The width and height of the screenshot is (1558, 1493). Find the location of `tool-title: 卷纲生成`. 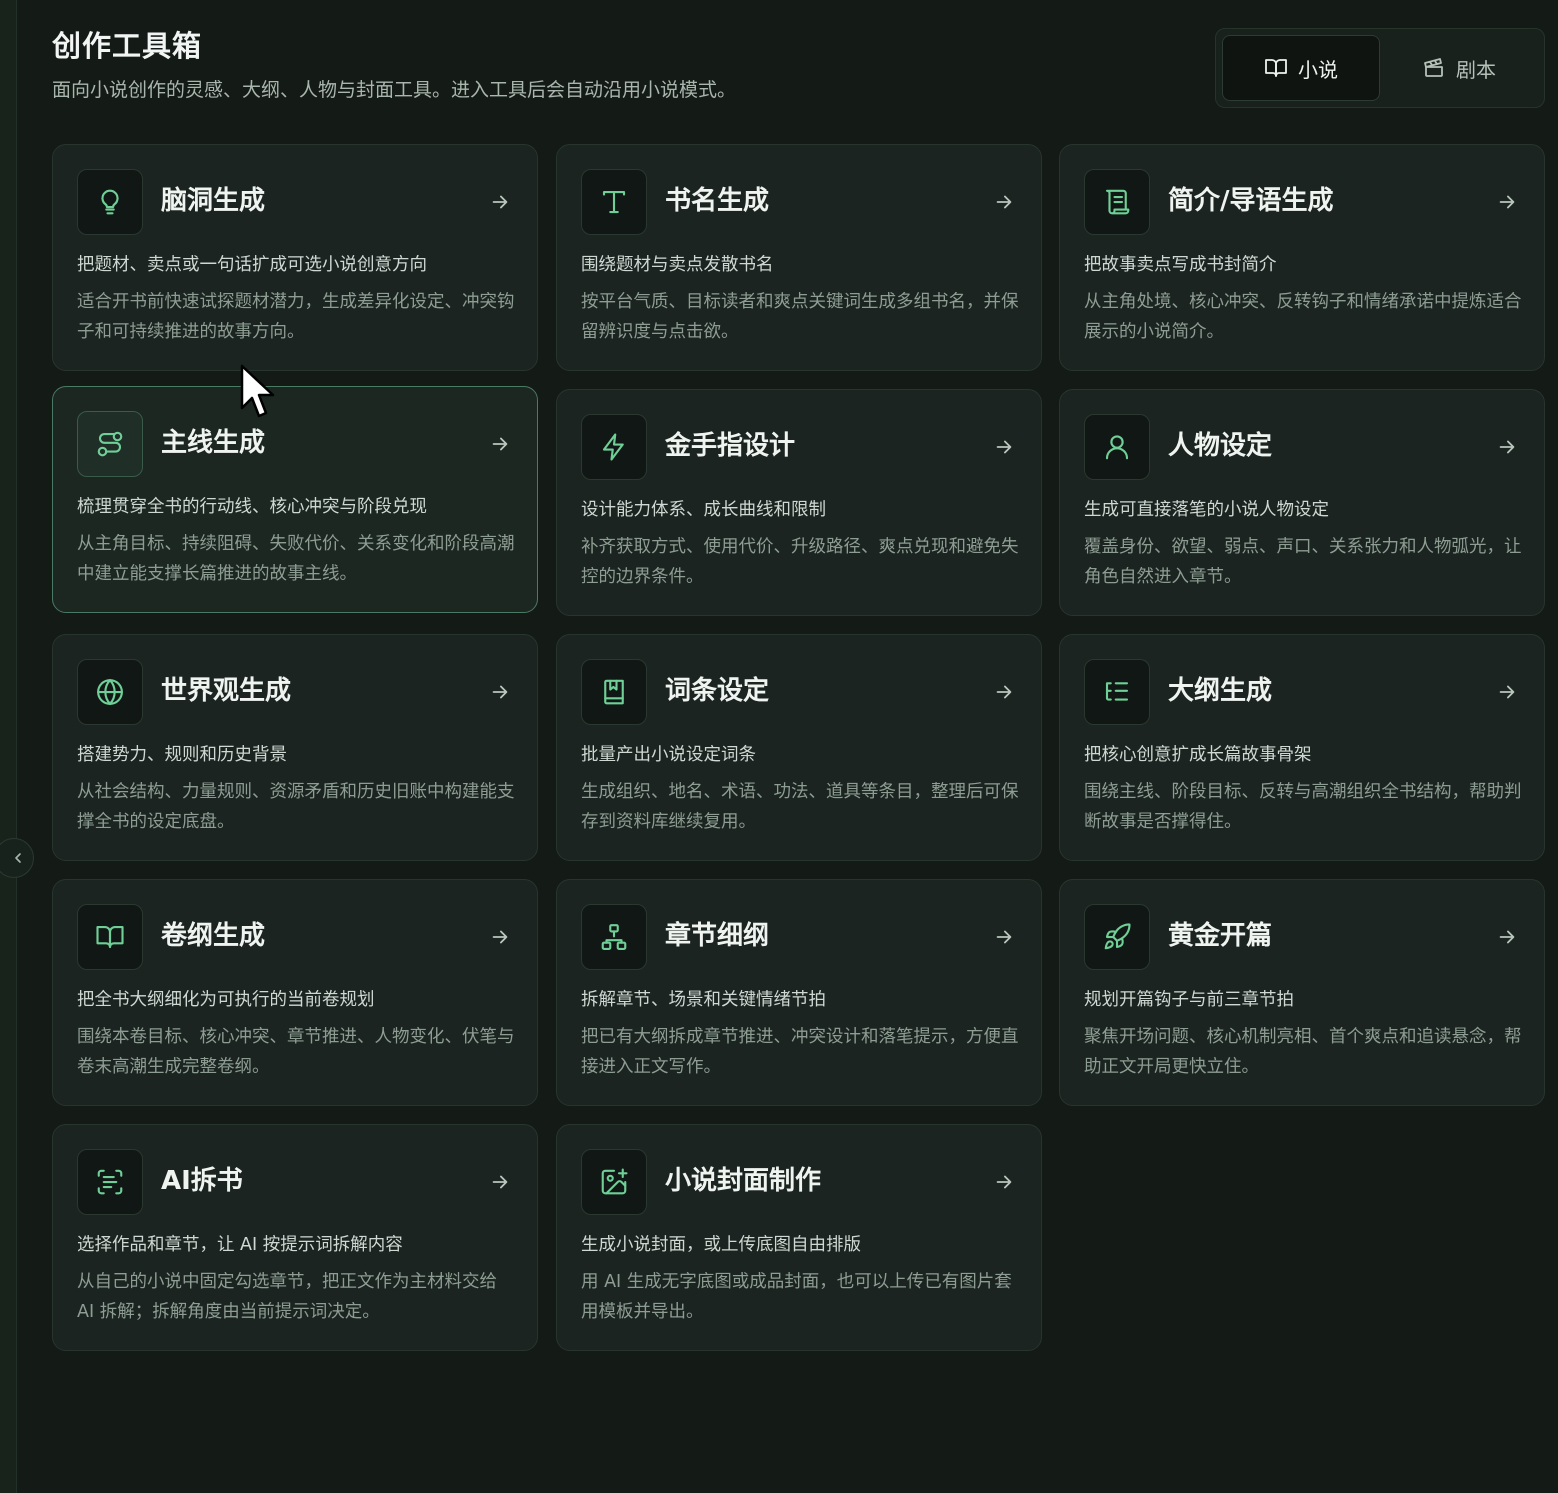

tool-title: 卷纲生成 is located at coordinates (213, 936).